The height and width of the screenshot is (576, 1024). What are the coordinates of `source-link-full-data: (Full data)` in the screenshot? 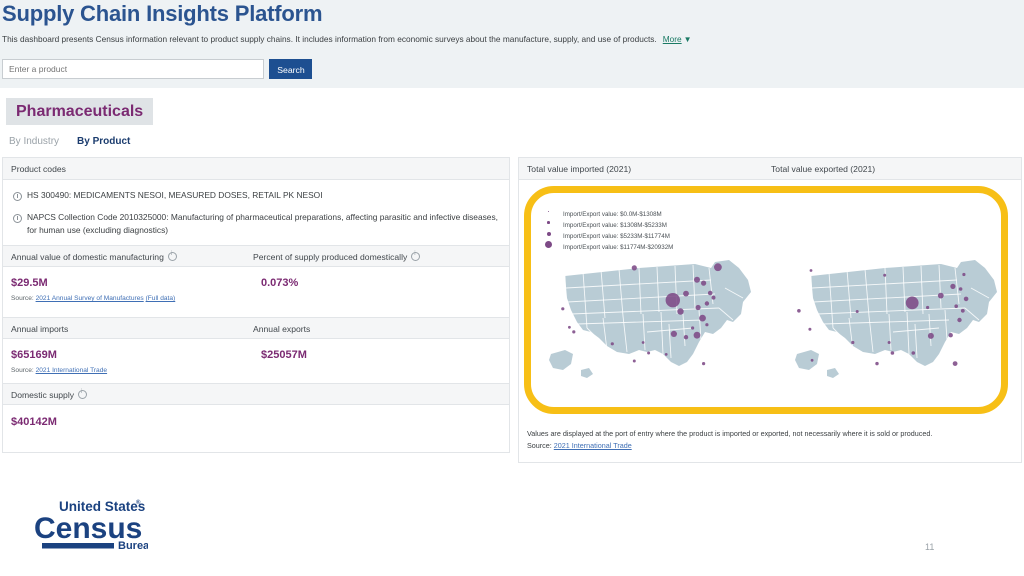 It's located at (161, 298).